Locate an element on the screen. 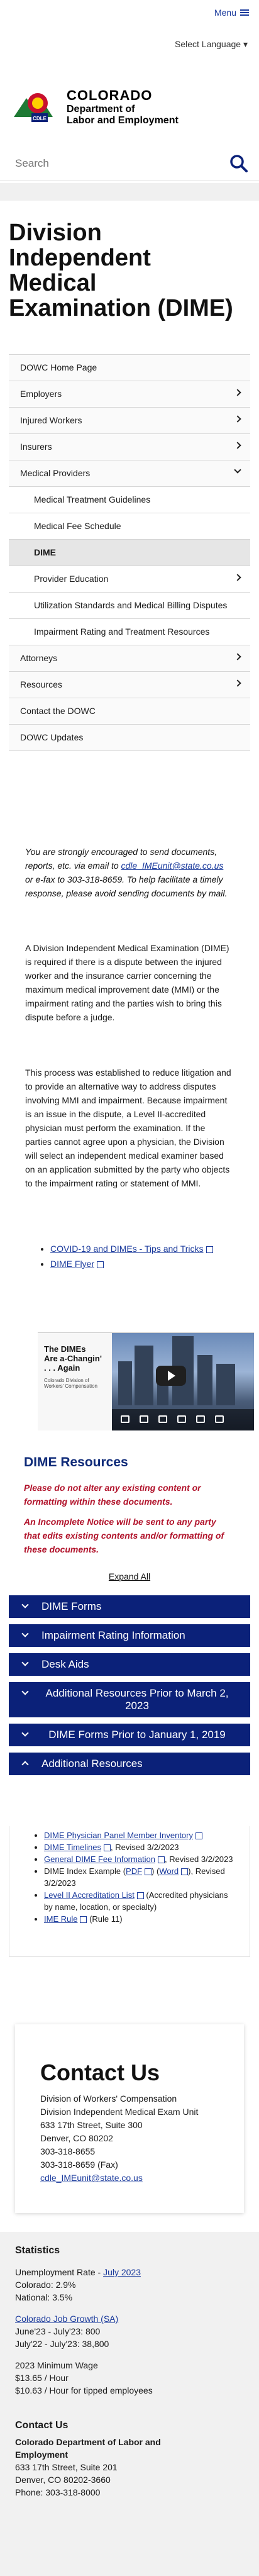  footer-phone: Phone: 303-318-8000 is located at coordinates (58, 2492).